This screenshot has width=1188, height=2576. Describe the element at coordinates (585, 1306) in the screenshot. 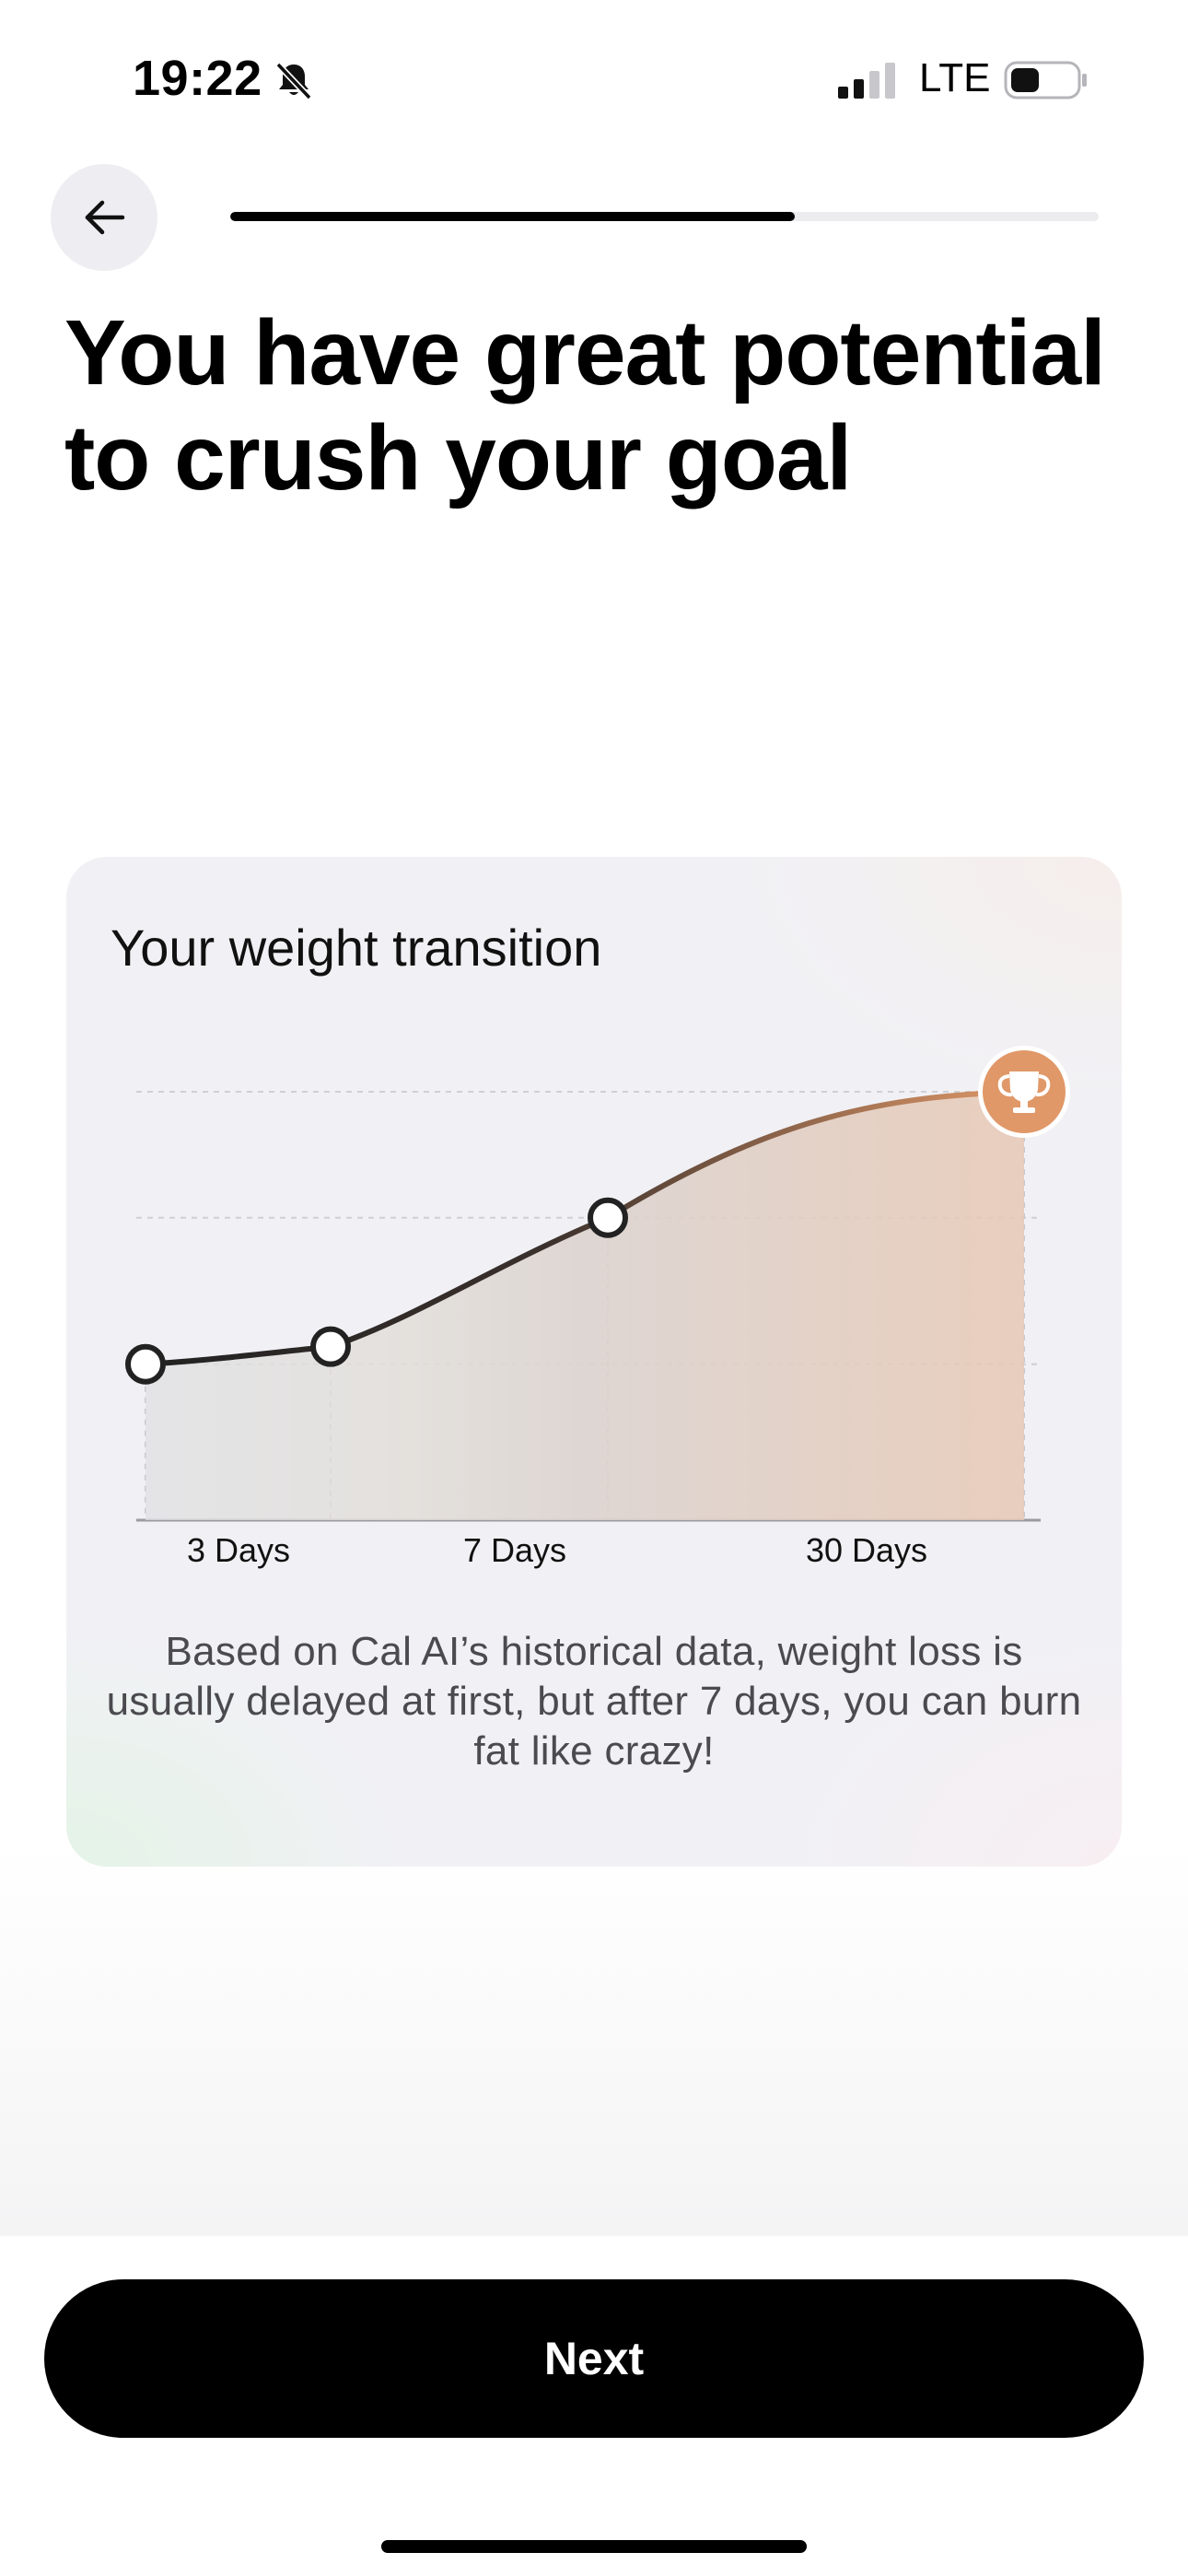

I see `chart-area` at that location.